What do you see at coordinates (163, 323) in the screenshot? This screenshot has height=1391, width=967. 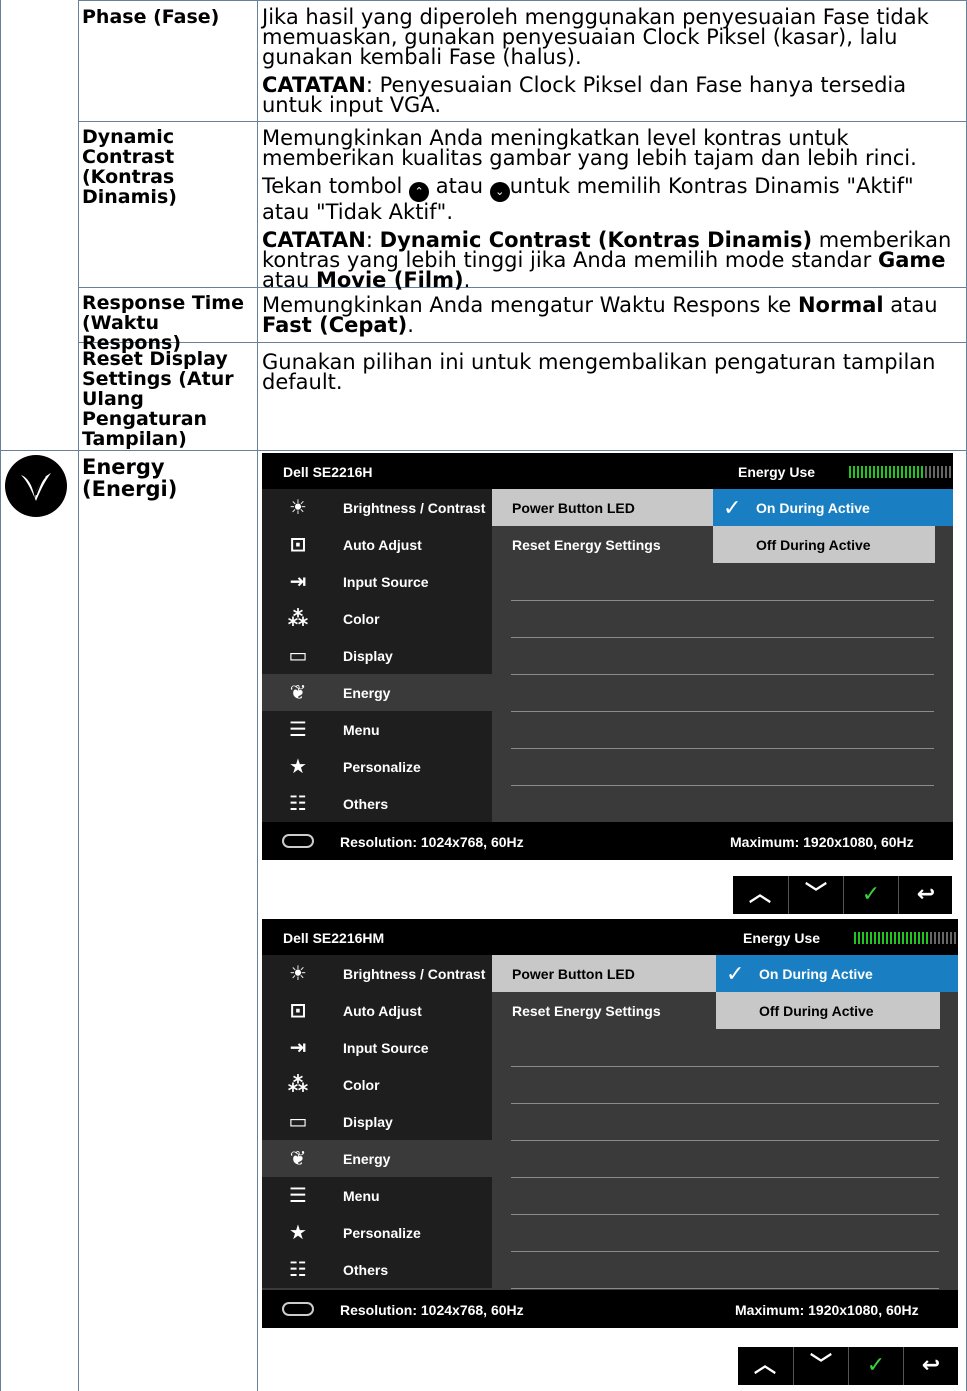 I see `setting-name-response-time: Response Time (Waktu Respons)` at bounding box center [163, 323].